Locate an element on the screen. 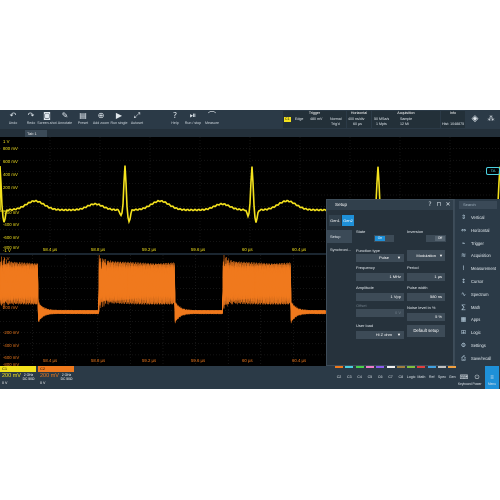 This screenshot has width=500, height=500. bottom-button-label: C8 is located at coordinates (401, 377).